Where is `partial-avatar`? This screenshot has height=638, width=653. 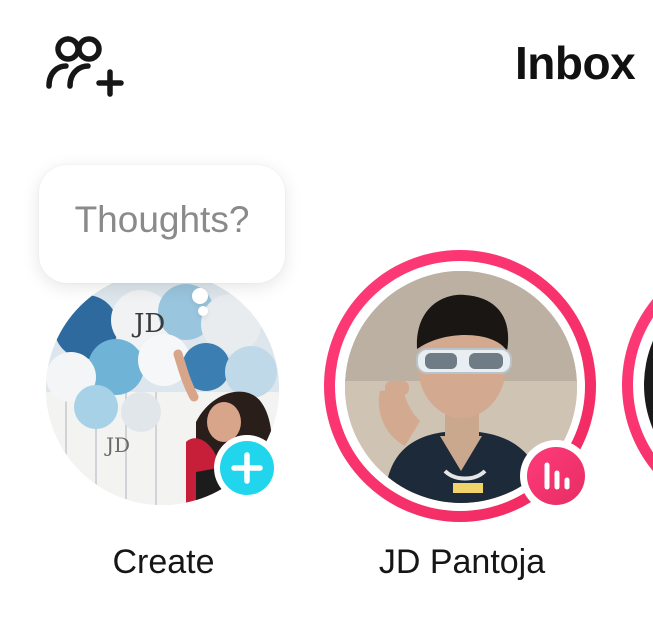 partial-avatar is located at coordinates (648, 385).